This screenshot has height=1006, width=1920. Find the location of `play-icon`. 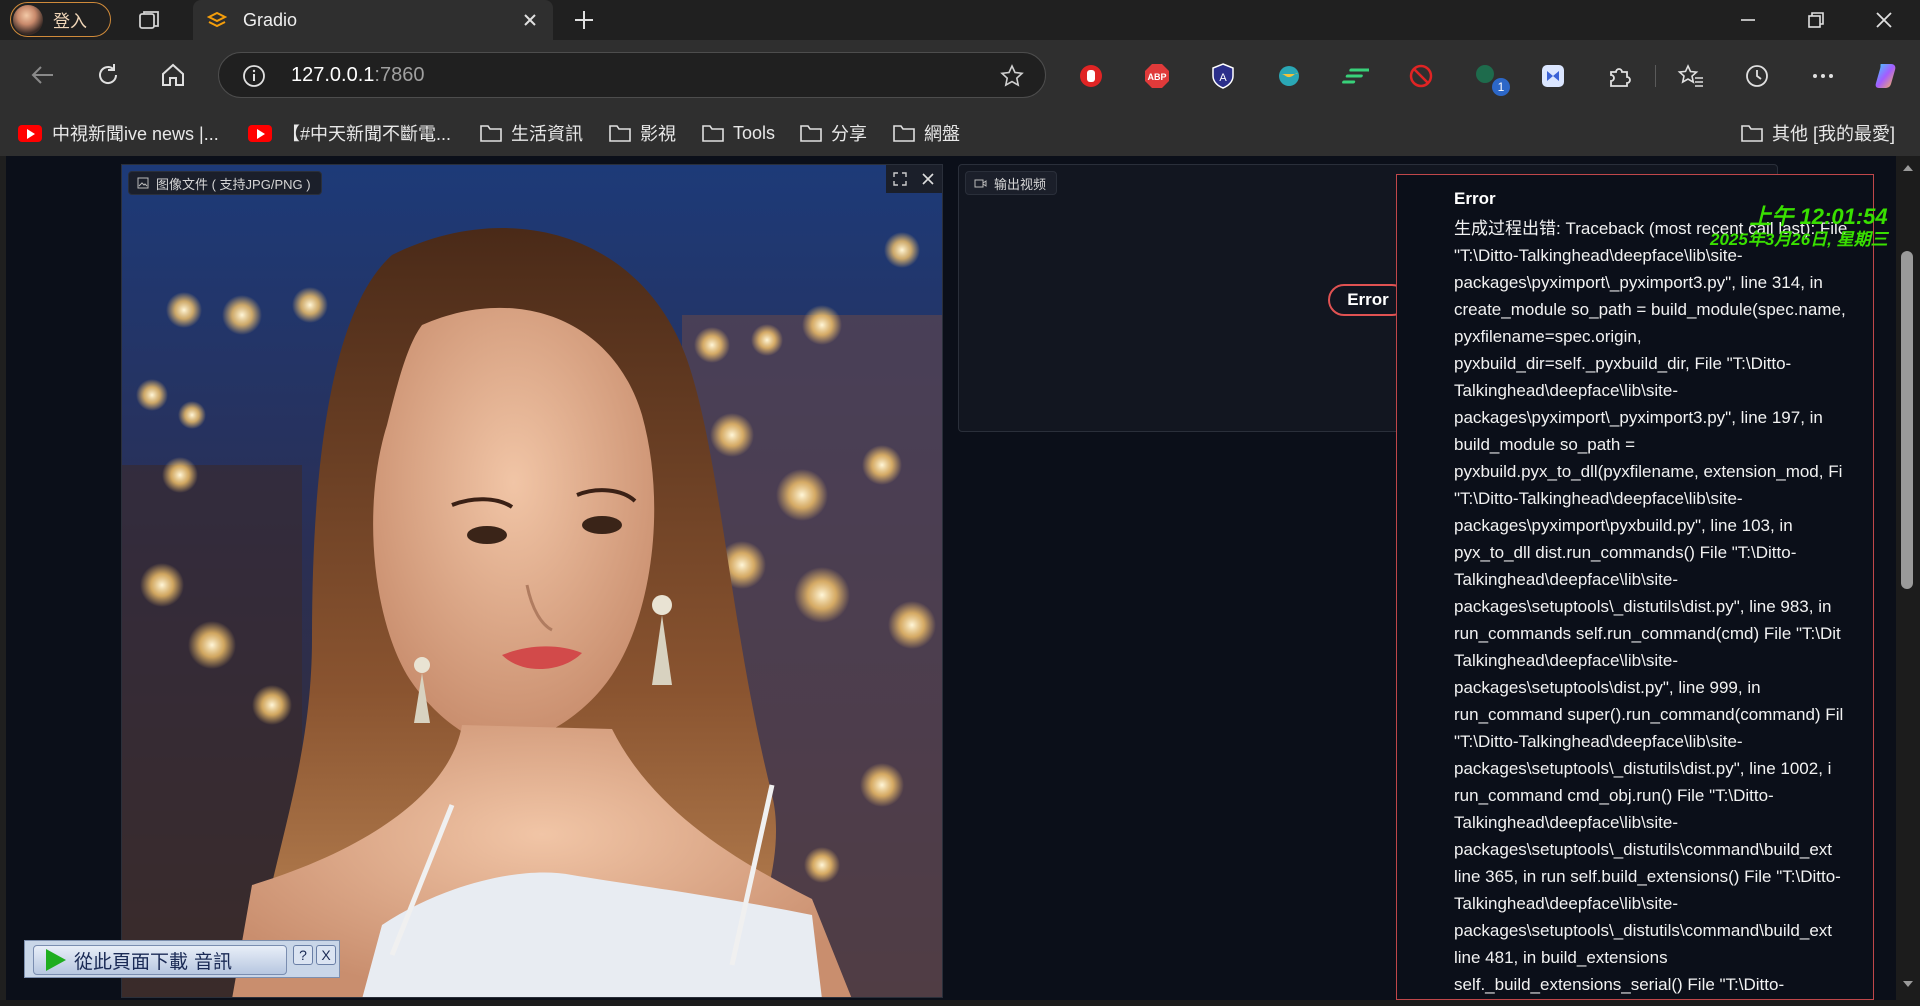

play-icon is located at coordinates (56, 960).